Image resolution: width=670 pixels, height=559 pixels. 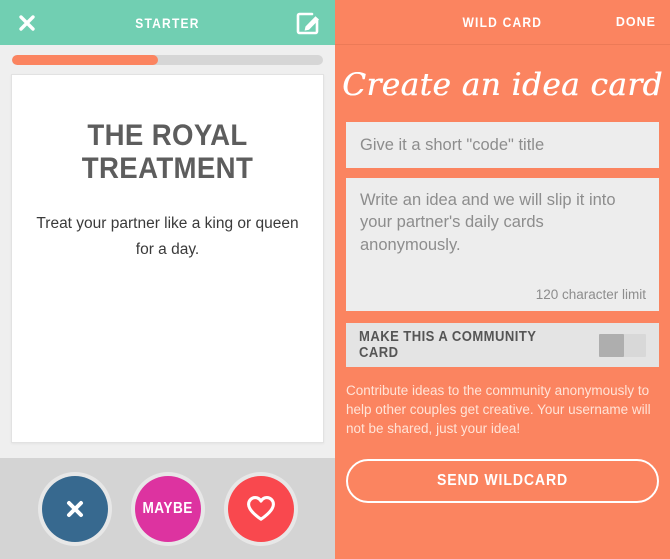 I want to click on nope-button, so click(x=74, y=508).